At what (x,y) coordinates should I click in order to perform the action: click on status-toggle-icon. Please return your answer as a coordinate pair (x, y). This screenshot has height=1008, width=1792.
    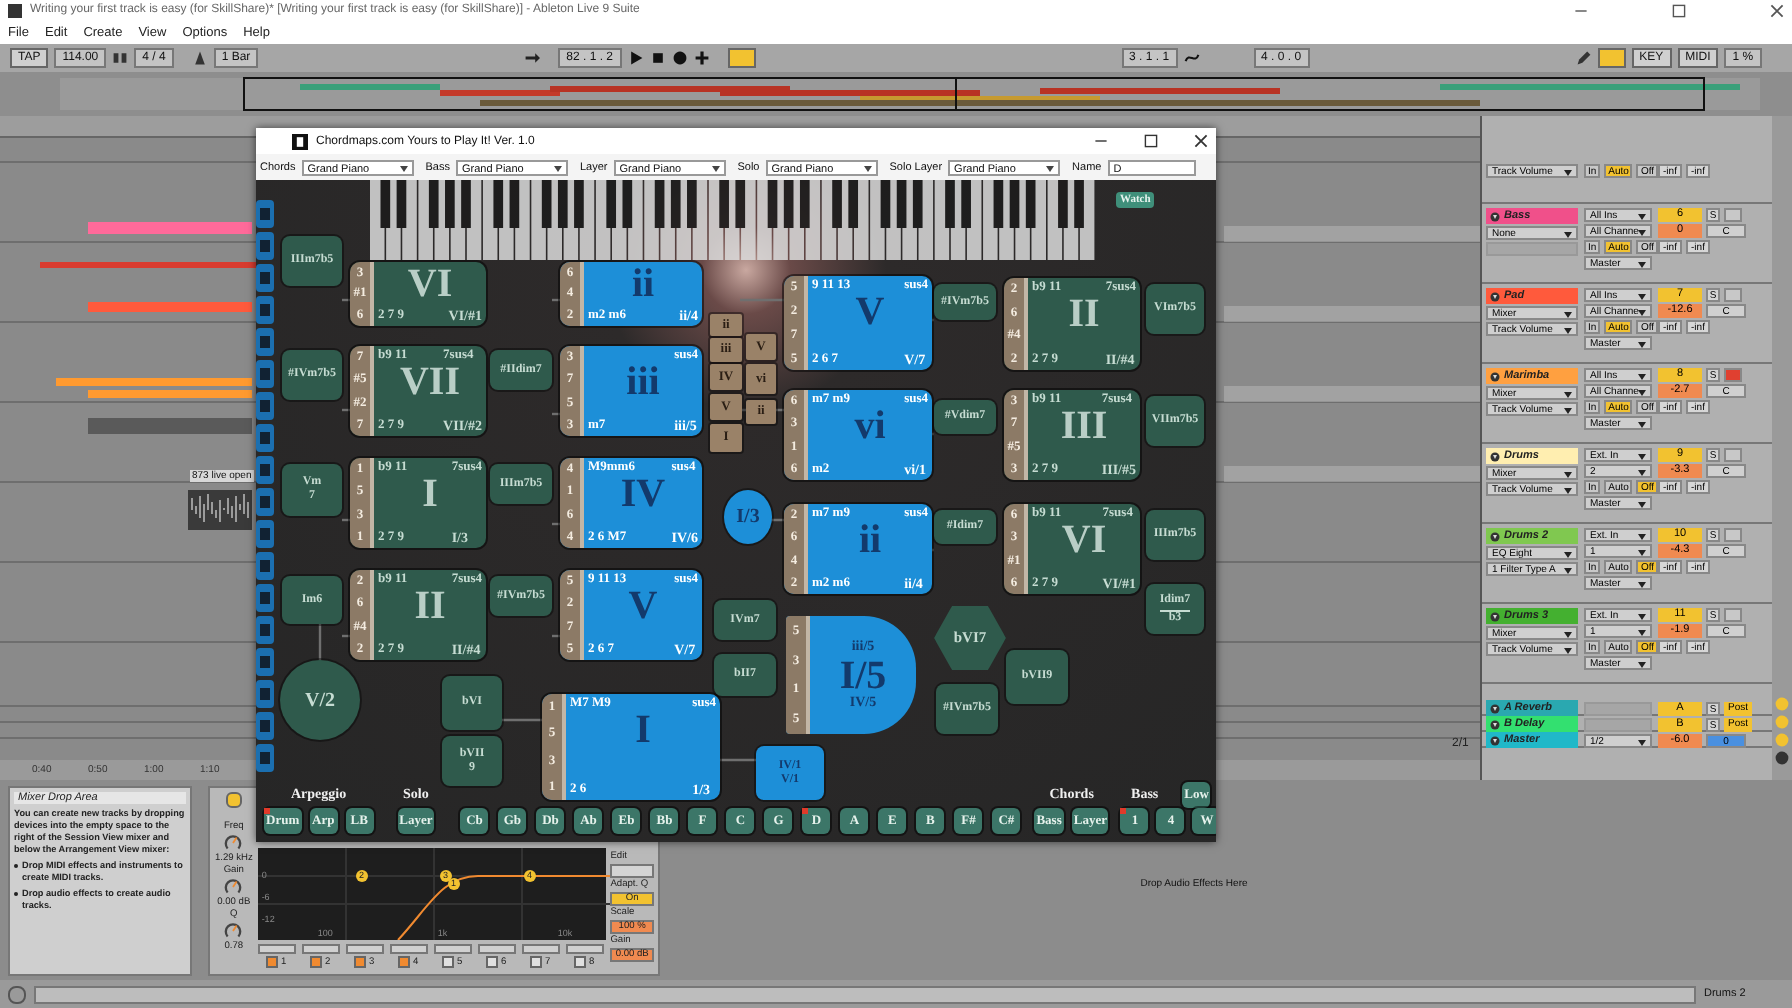
    Looking at the image, I should click on (17, 994).